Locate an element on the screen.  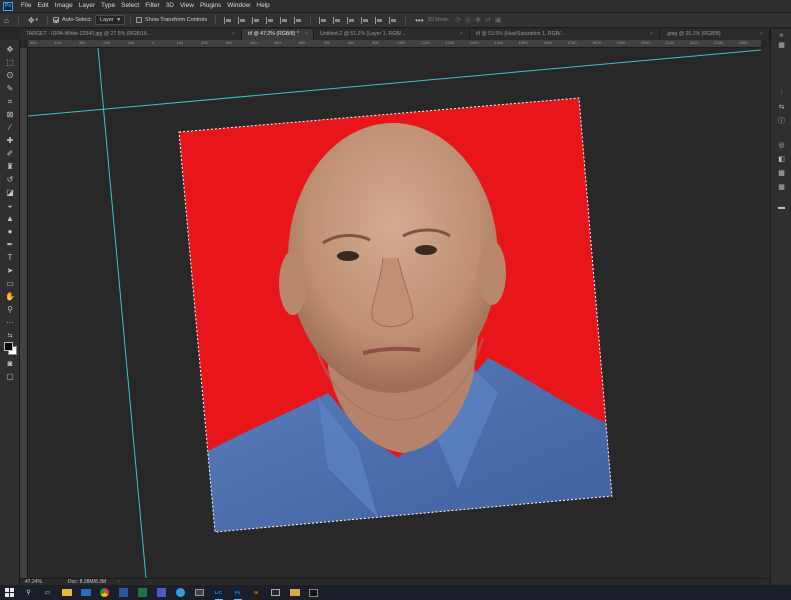
photoshop-icon: Ps is located at coordinates (238, 593).